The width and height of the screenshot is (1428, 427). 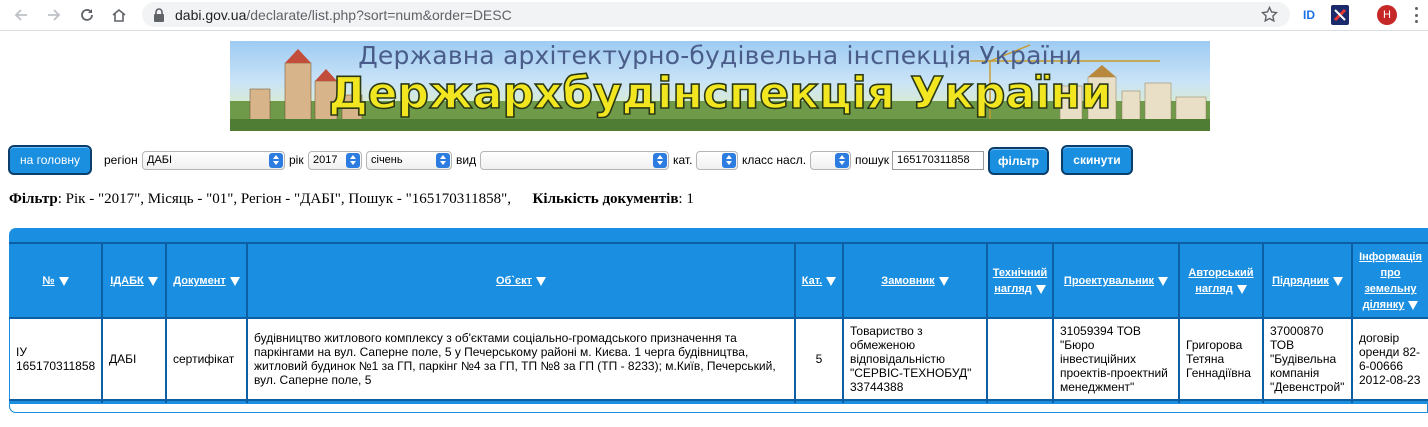 I want to click on type-label: вид, so click(x=466, y=160).